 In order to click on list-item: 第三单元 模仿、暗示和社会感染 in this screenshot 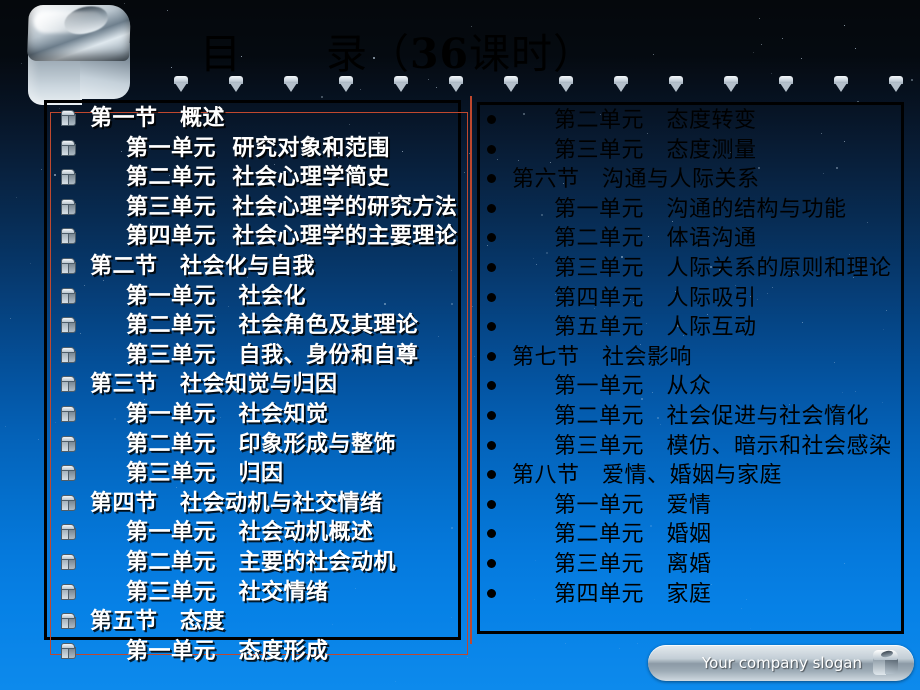, I will do `click(693, 447)`.